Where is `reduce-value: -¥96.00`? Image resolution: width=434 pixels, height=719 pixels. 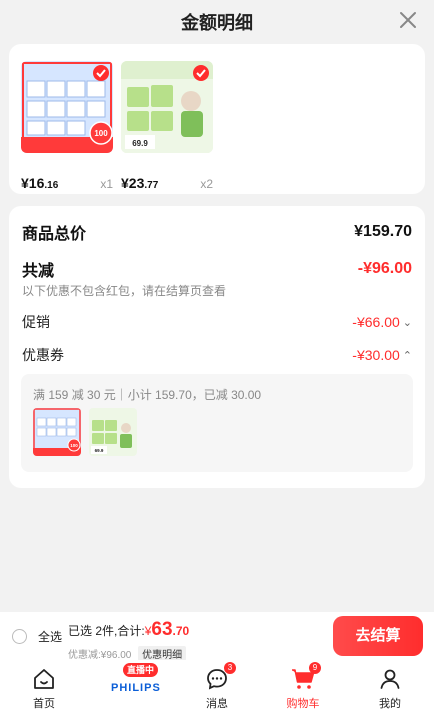 reduce-value: -¥96.00 is located at coordinates (384, 268).